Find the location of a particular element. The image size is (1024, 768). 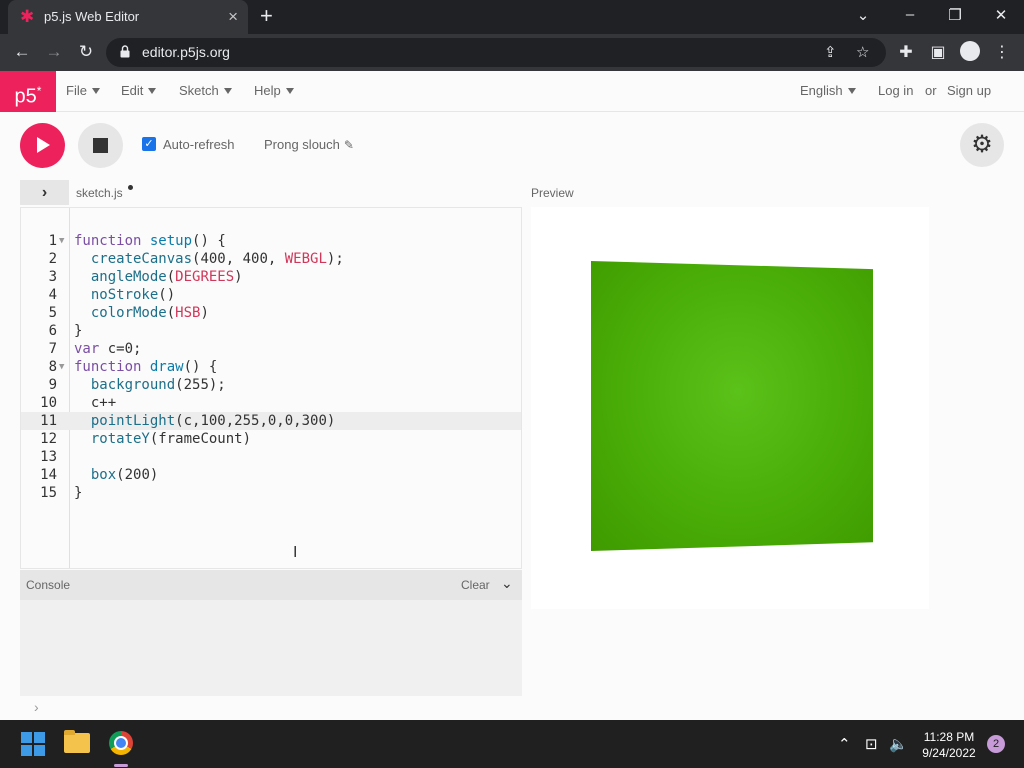

preview-label: Preview is located at coordinates (552, 193).